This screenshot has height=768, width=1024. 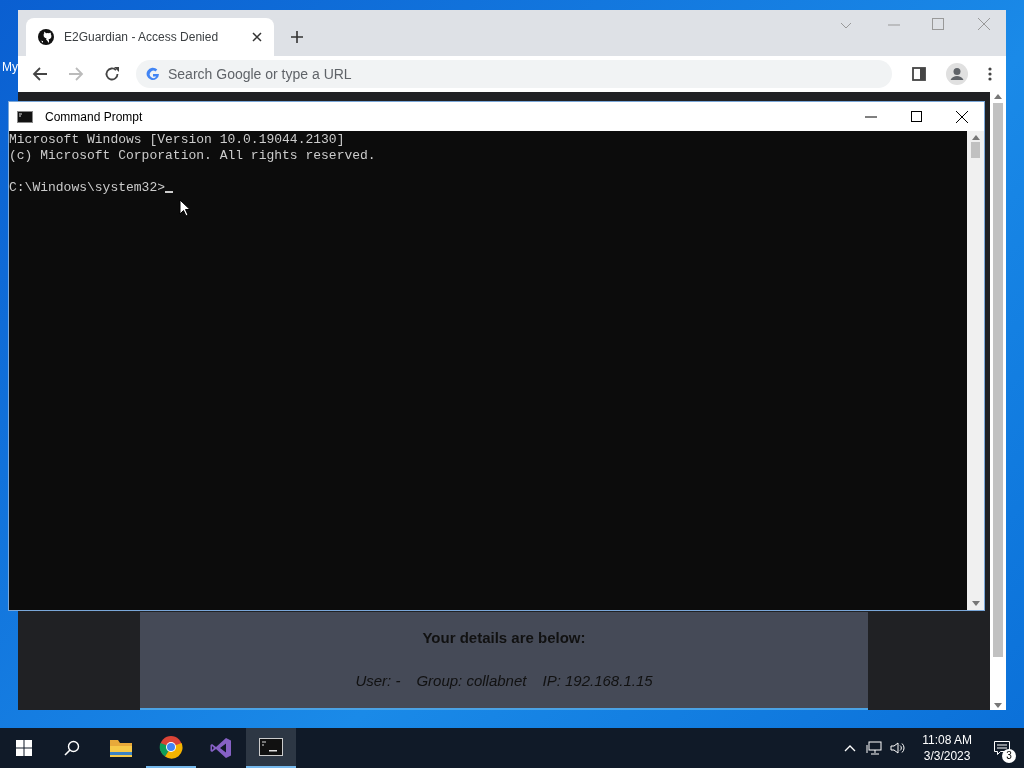 What do you see at coordinates (850, 748) in the screenshot?
I see `chevron-up-icon` at bounding box center [850, 748].